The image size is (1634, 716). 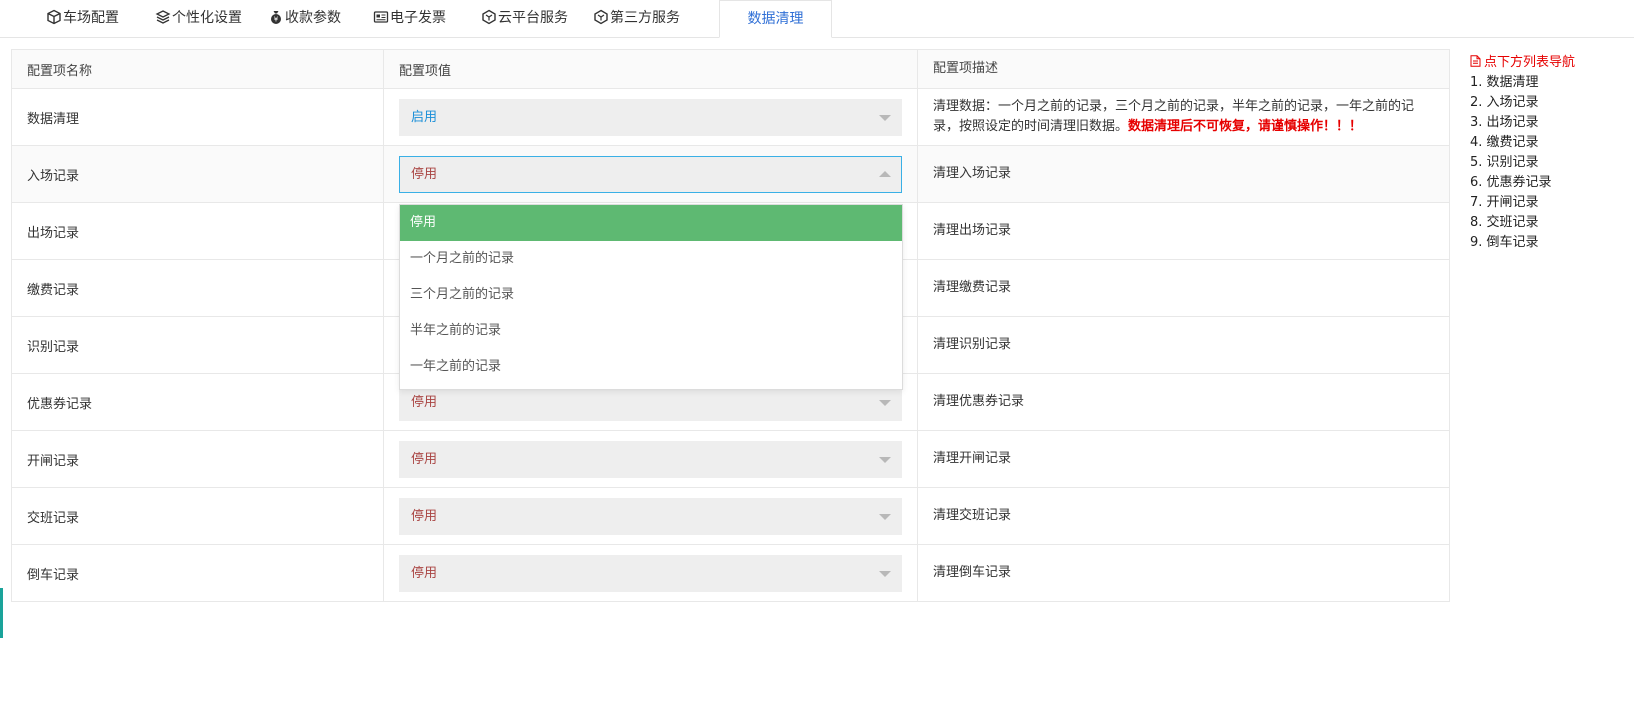 What do you see at coordinates (979, 401) in the screenshot?
I see `config-desc: 清理优惠券记录` at bounding box center [979, 401].